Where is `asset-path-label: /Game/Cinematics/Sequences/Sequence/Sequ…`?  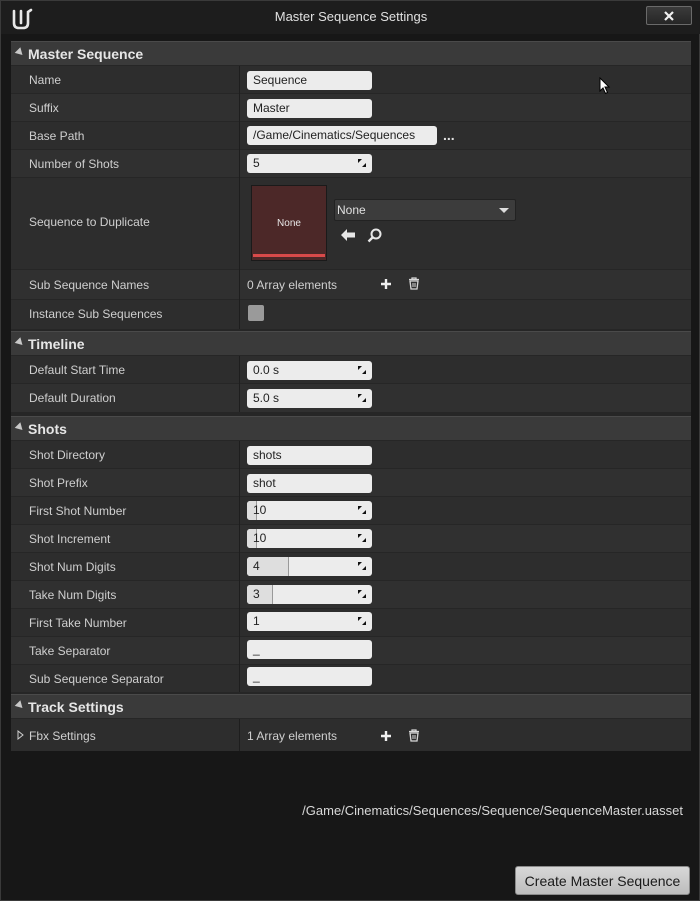 asset-path-label: /Game/Cinematics/Sequences/Sequence/Sequ… is located at coordinates (492, 810).